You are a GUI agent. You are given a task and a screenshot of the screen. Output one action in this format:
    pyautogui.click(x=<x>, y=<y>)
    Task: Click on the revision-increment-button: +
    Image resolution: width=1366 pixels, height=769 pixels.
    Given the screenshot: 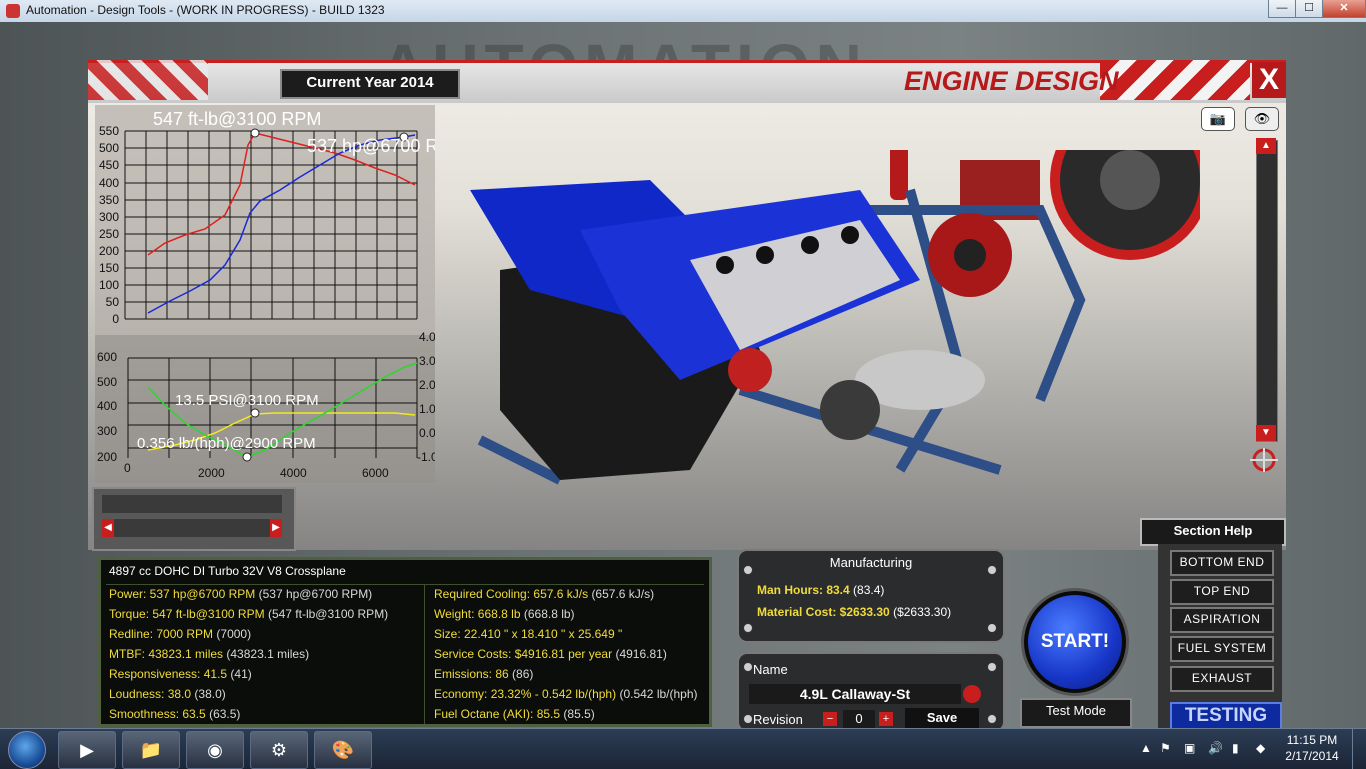 What is the action you would take?
    pyautogui.click(x=886, y=719)
    